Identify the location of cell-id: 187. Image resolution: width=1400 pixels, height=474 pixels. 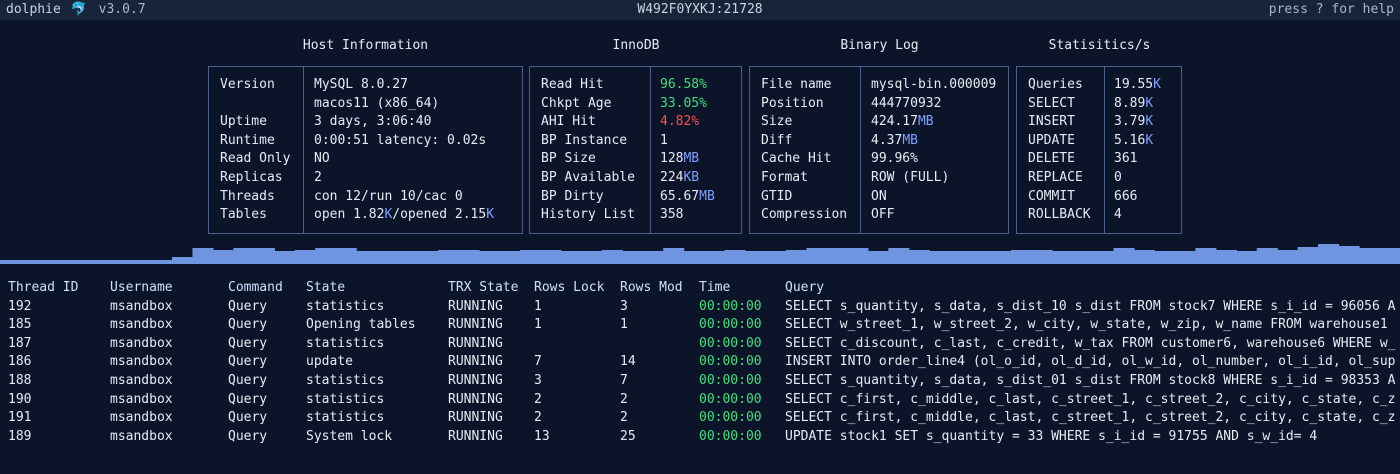
(20, 343).